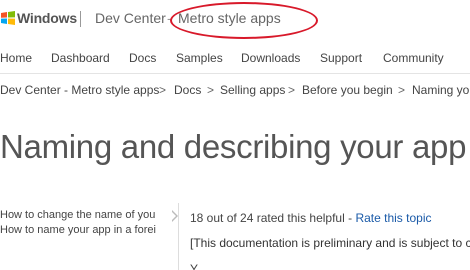 This screenshot has height=270, width=470. What do you see at coordinates (194, 266) in the screenshot?
I see `body-text-fragment: Y` at bounding box center [194, 266].